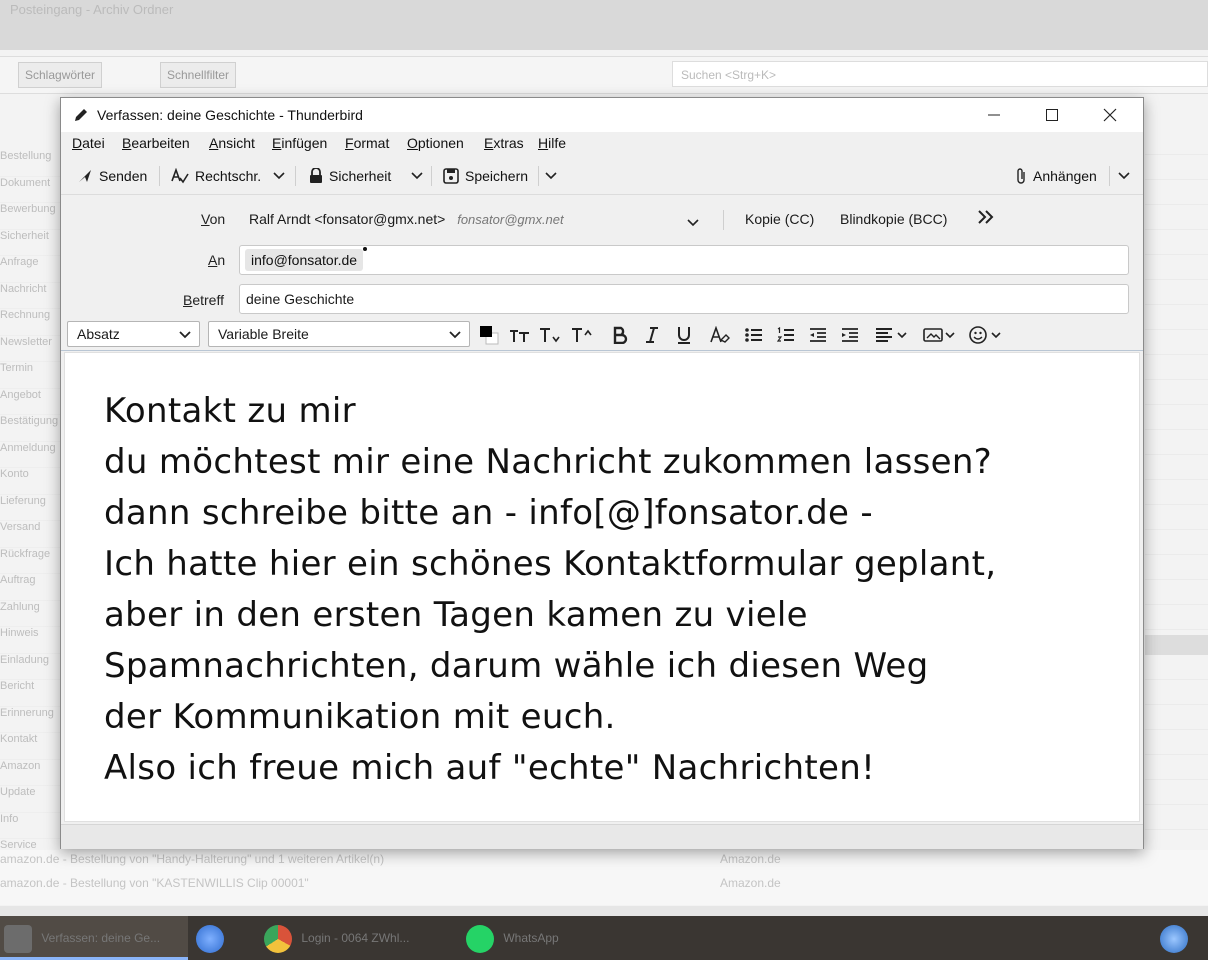  I want to click on italic-button, so click(652, 335).